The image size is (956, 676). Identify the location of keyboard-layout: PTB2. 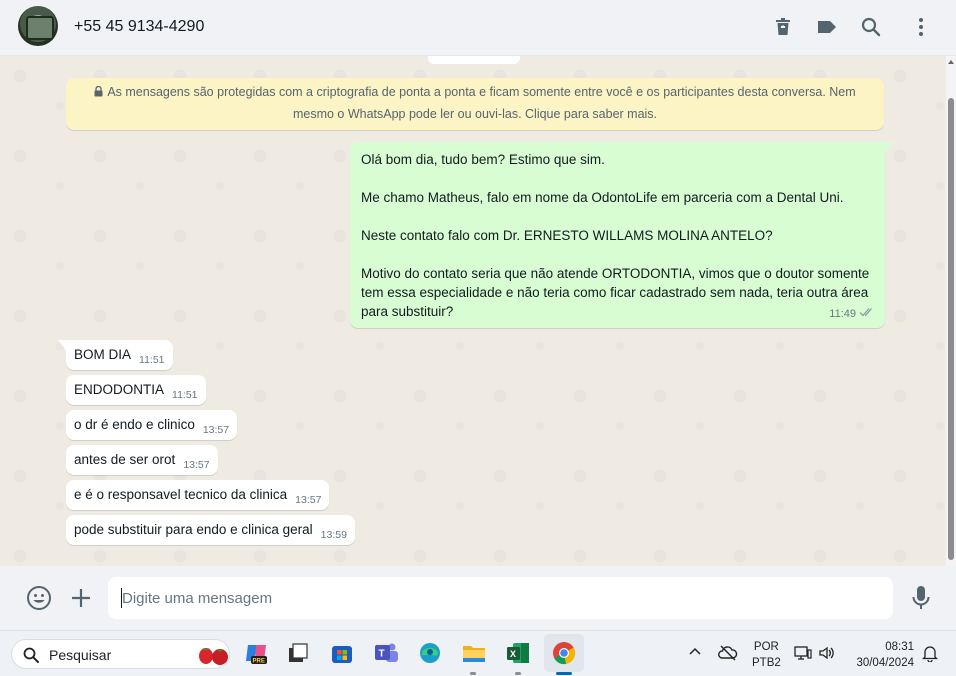
(766, 663).